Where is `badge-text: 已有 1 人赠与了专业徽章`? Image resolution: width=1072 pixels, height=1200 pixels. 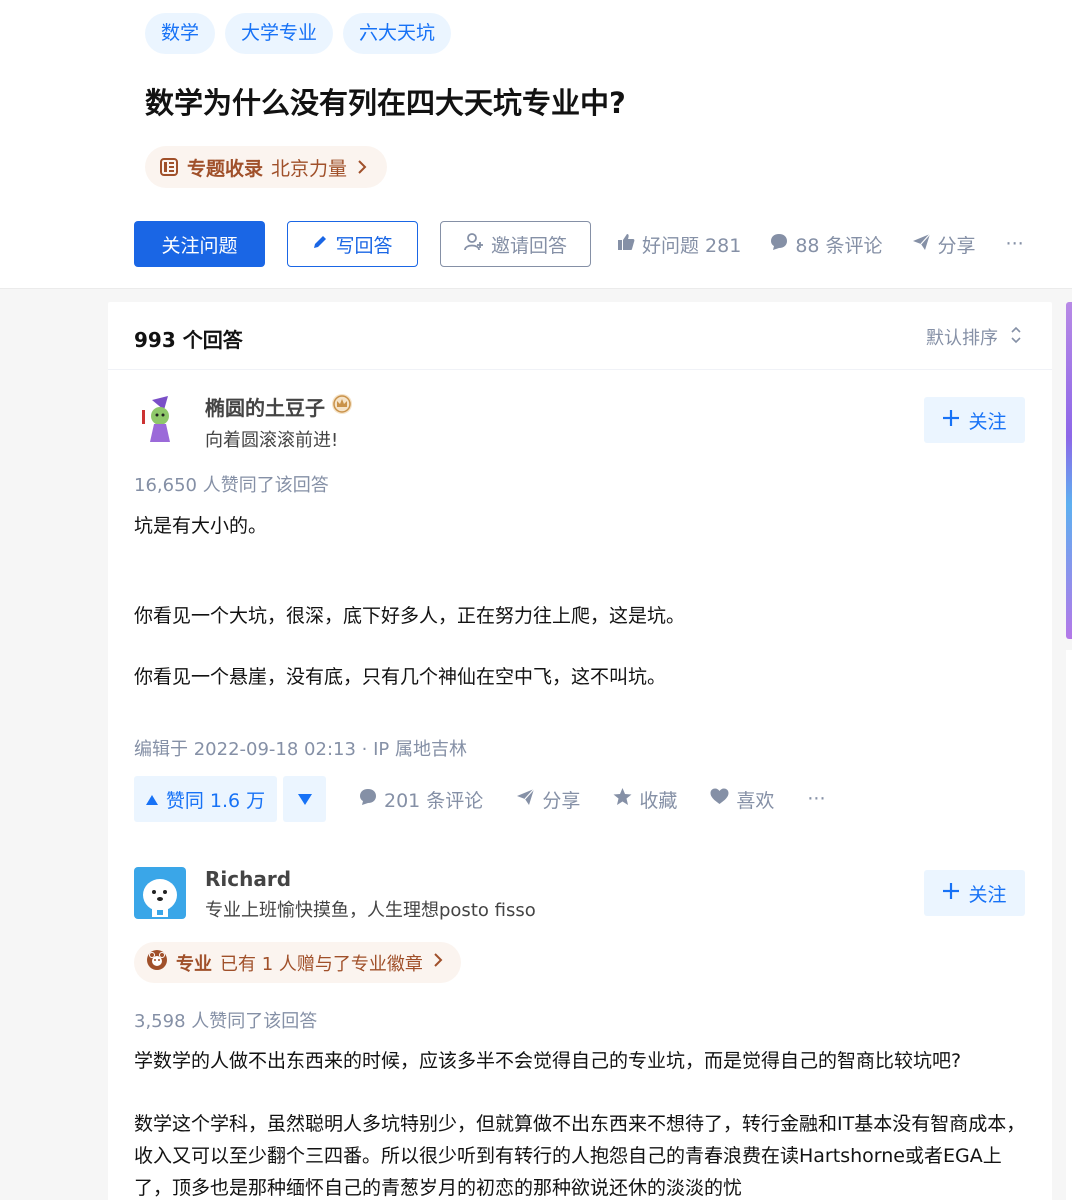
badge-text: 已有 1 人赠与了专业徽章 is located at coordinates (321, 964).